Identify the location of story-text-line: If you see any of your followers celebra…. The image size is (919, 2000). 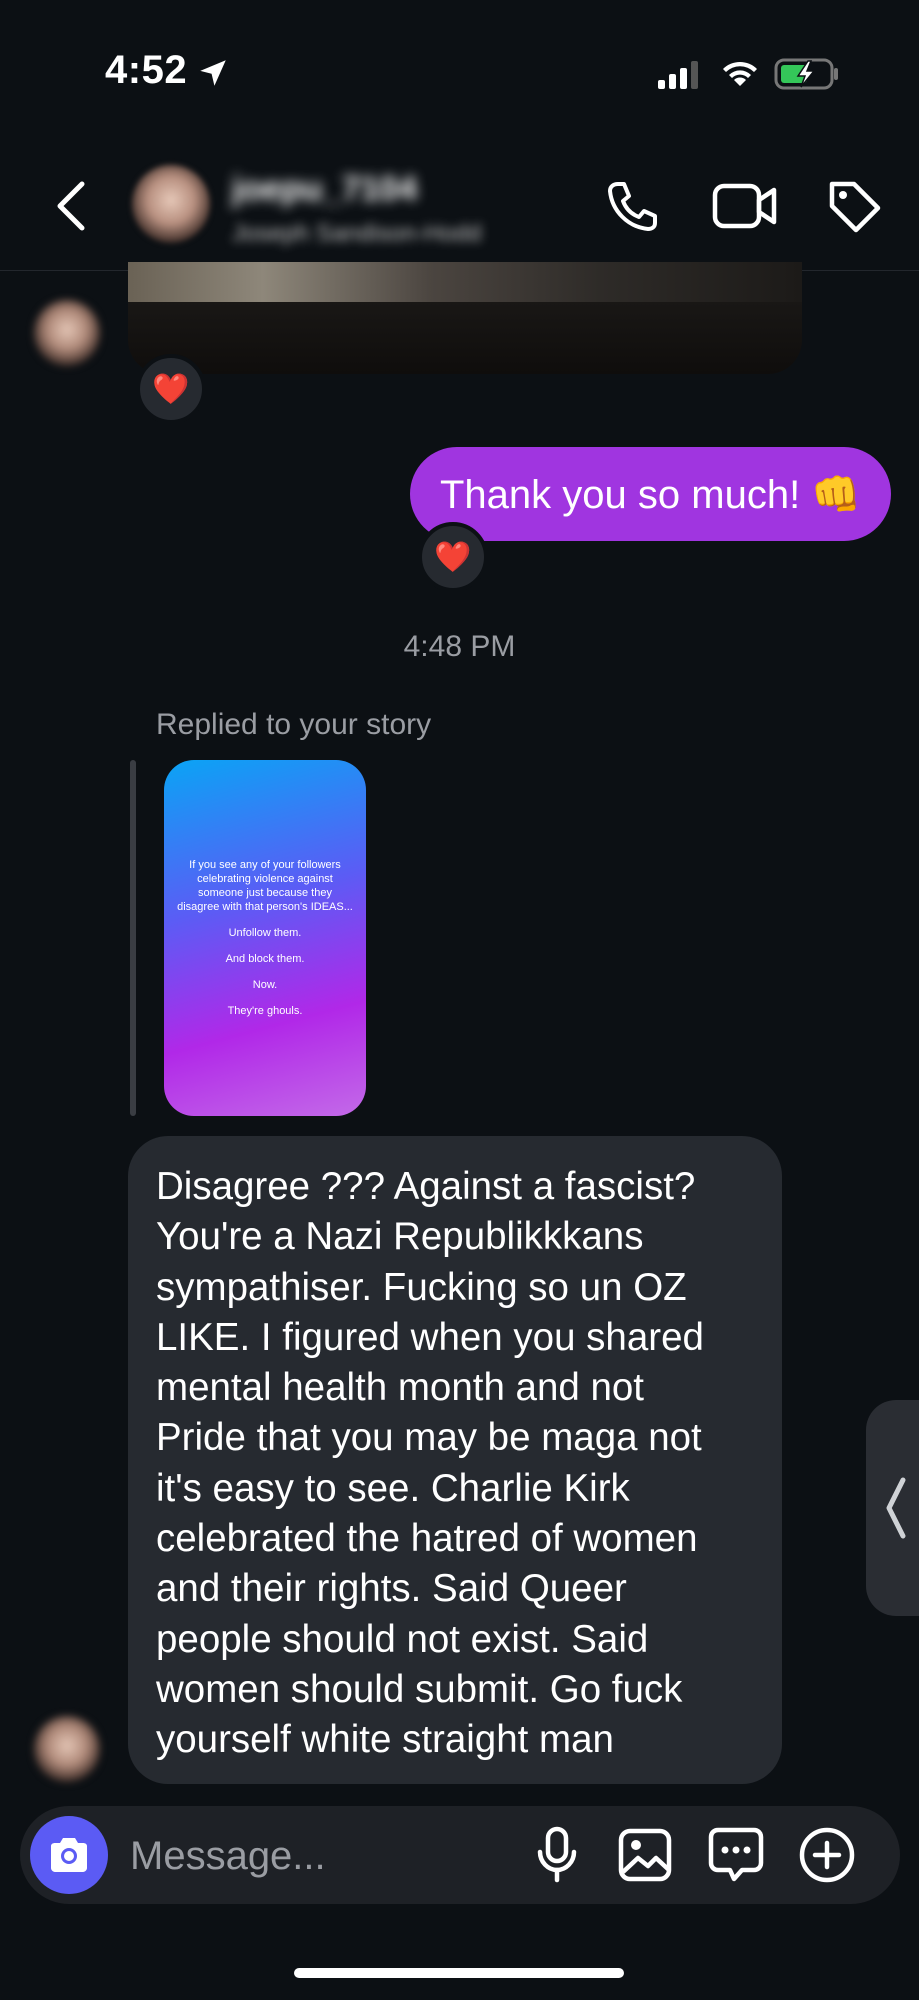
(265, 886).